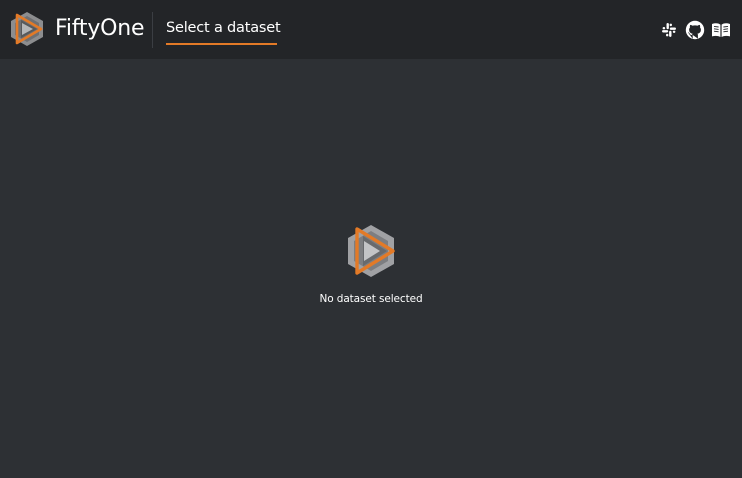  What do you see at coordinates (371, 299) in the screenshot?
I see `empty-state-message: No dataset selected` at bounding box center [371, 299].